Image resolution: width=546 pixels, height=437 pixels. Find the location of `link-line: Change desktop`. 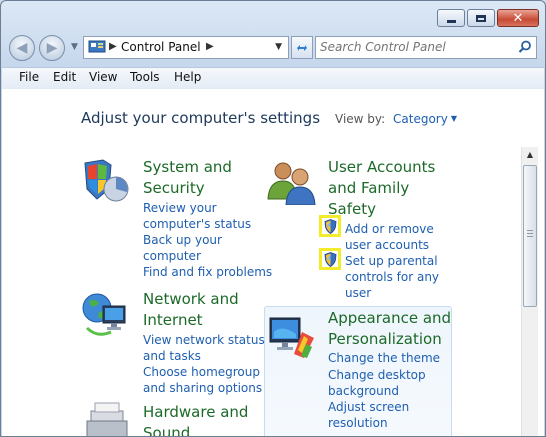

link-line: Change desktop is located at coordinates (377, 375).